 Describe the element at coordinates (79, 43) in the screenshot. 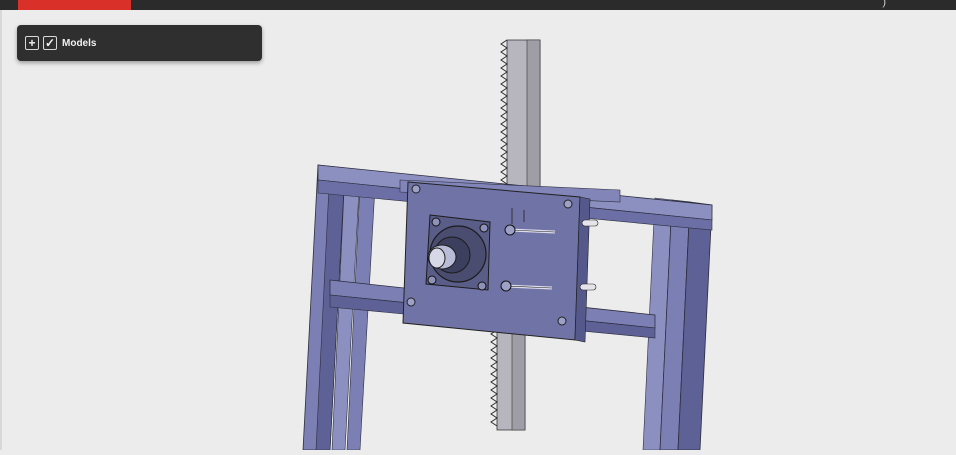

I see `models-label: Models` at that location.